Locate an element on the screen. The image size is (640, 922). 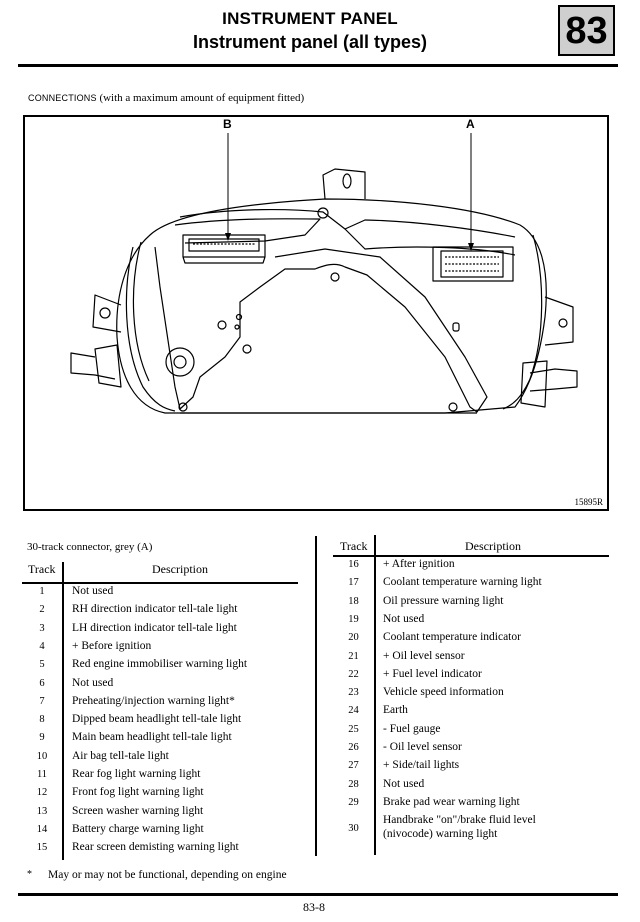
track-number: 9 is located at coordinates (42, 738).